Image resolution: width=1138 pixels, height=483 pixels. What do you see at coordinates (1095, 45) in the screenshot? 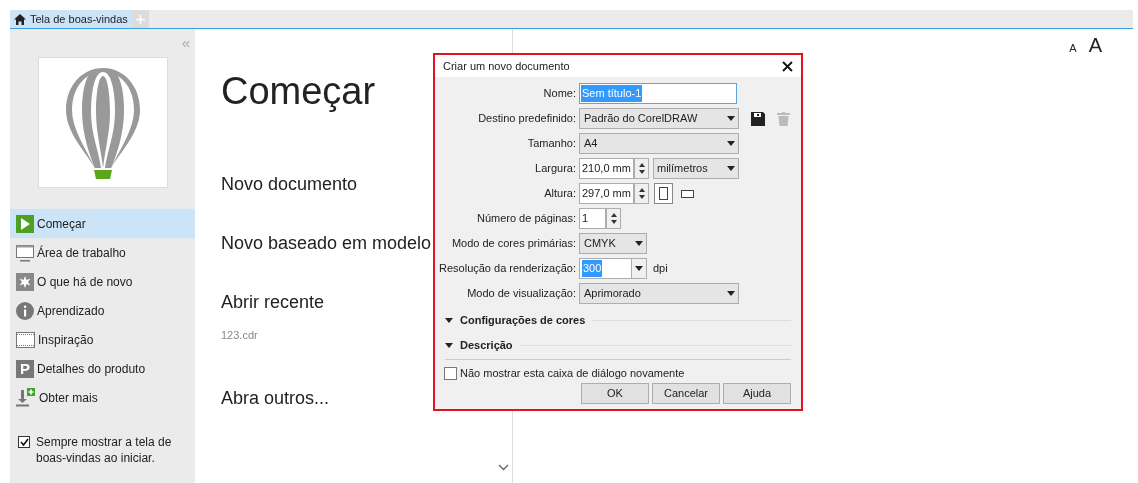
I see `increase-font-button: A` at bounding box center [1095, 45].